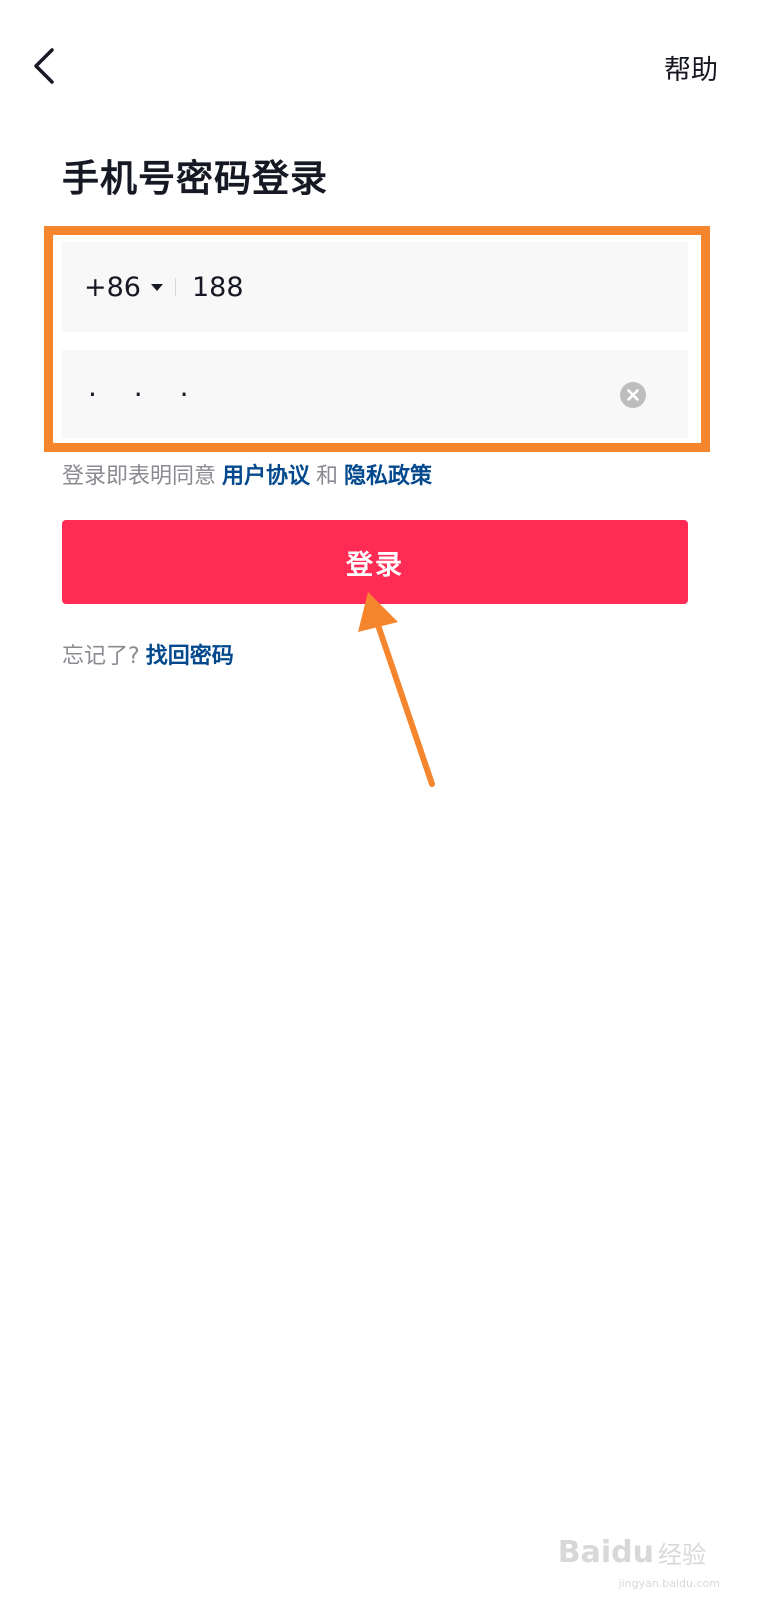  Describe the element at coordinates (101, 656) in the screenshot. I see `forgot-prefix: 忘记了?` at that location.